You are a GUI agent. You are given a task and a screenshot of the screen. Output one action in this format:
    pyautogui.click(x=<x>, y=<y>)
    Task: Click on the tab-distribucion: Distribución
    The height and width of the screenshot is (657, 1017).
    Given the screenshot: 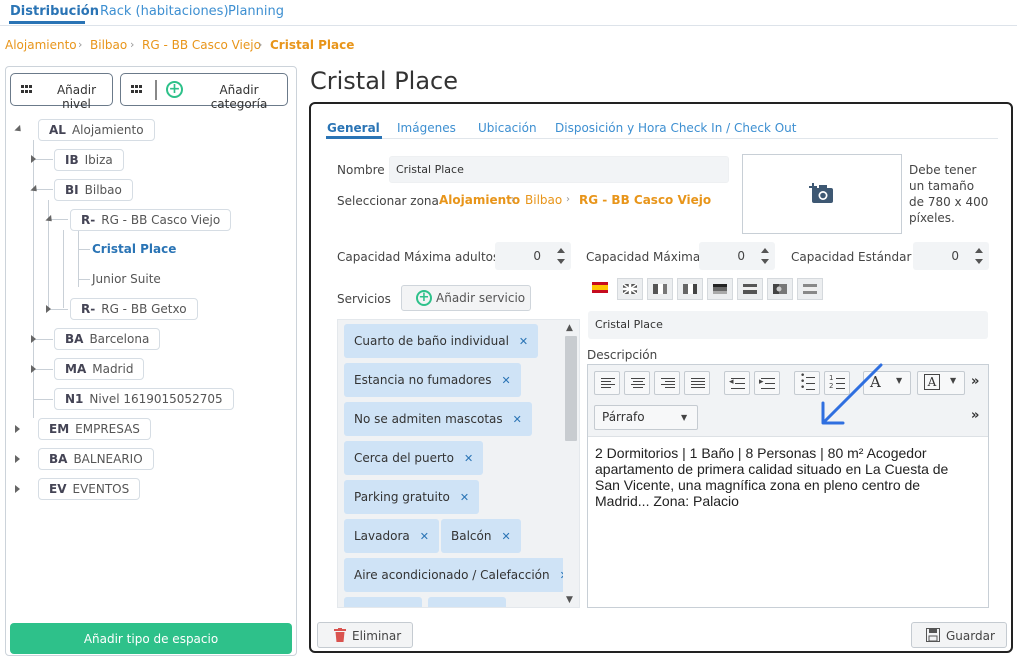 What is the action you would take?
    pyautogui.click(x=54, y=11)
    